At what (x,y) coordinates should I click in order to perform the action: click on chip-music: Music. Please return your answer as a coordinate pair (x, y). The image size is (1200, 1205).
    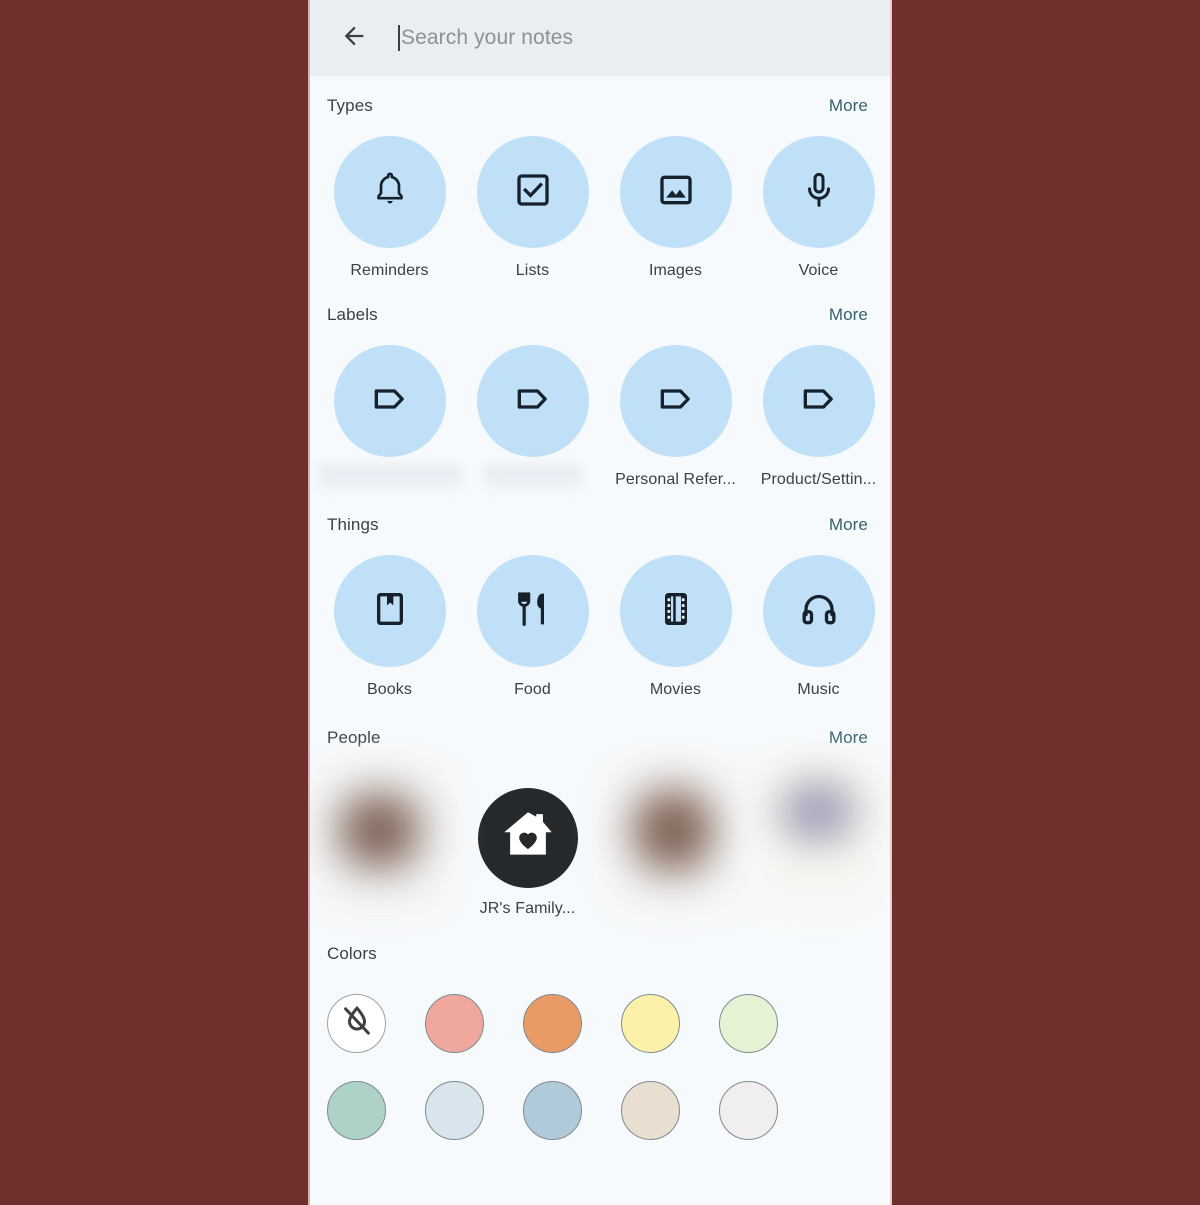
    Looking at the image, I should click on (818, 627).